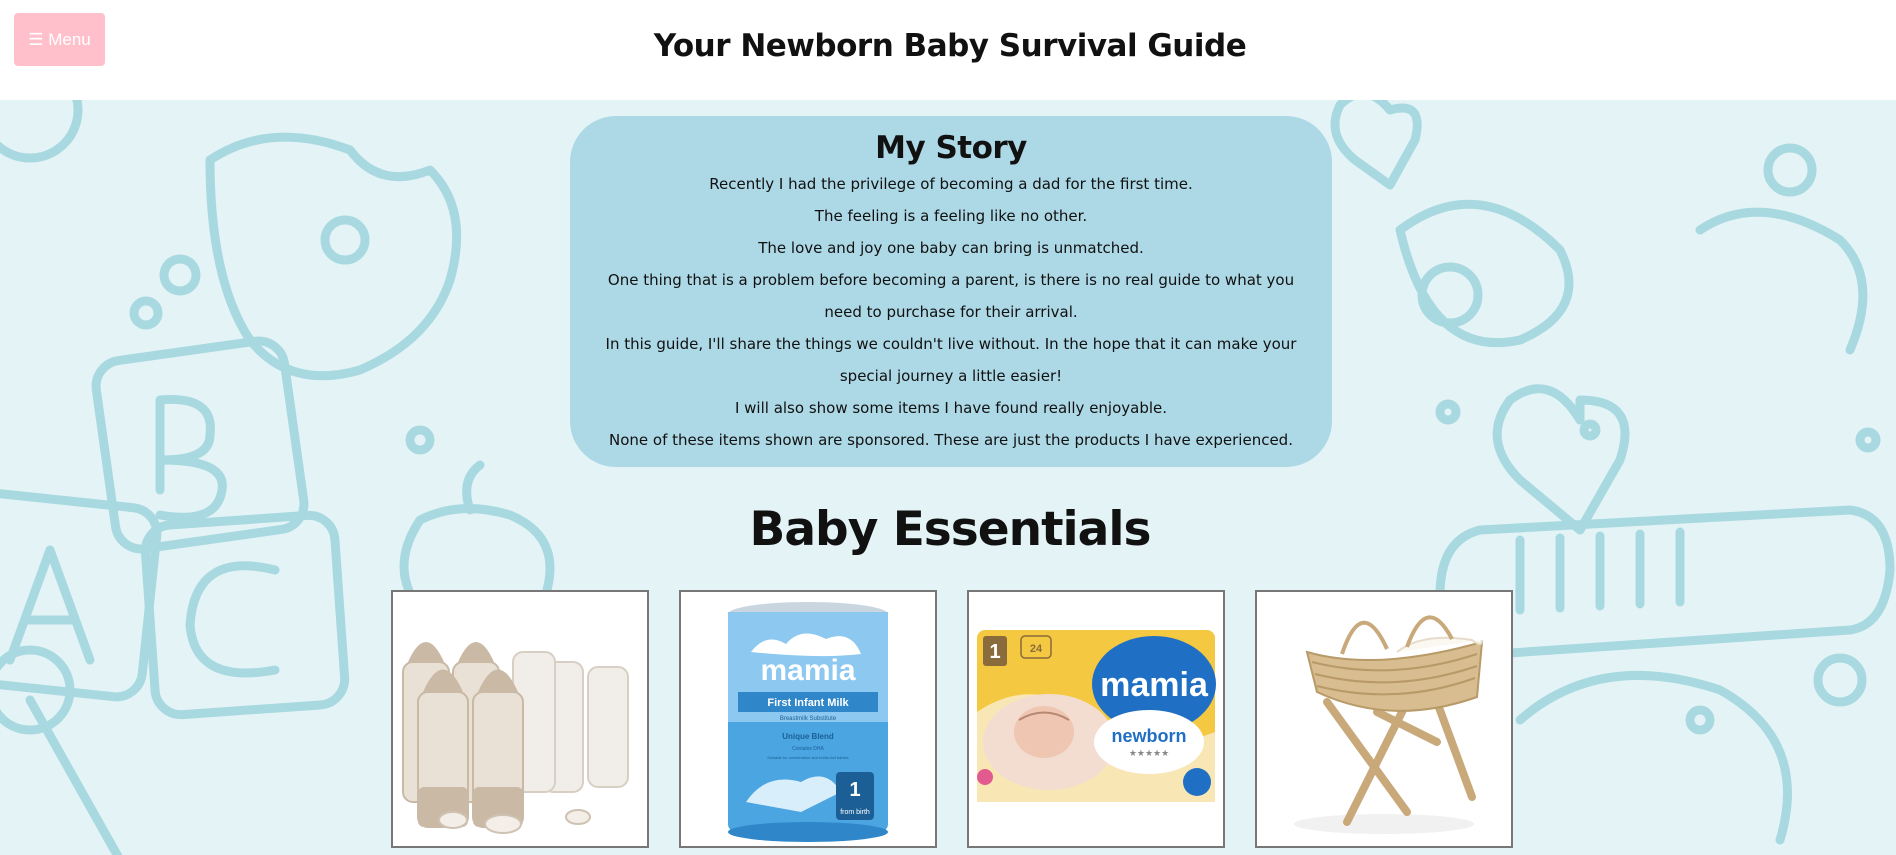  What do you see at coordinates (1149, 753) in the screenshot?
I see `nappies-stars: ★★★★★` at bounding box center [1149, 753].